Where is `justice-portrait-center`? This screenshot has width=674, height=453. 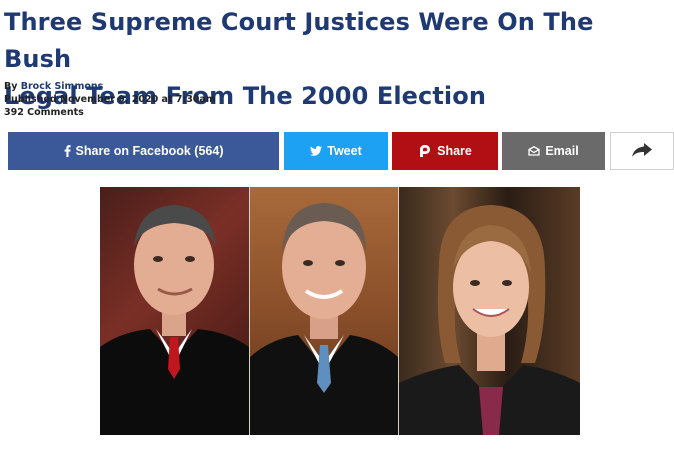 justice-portrait-center is located at coordinates (324, 311).